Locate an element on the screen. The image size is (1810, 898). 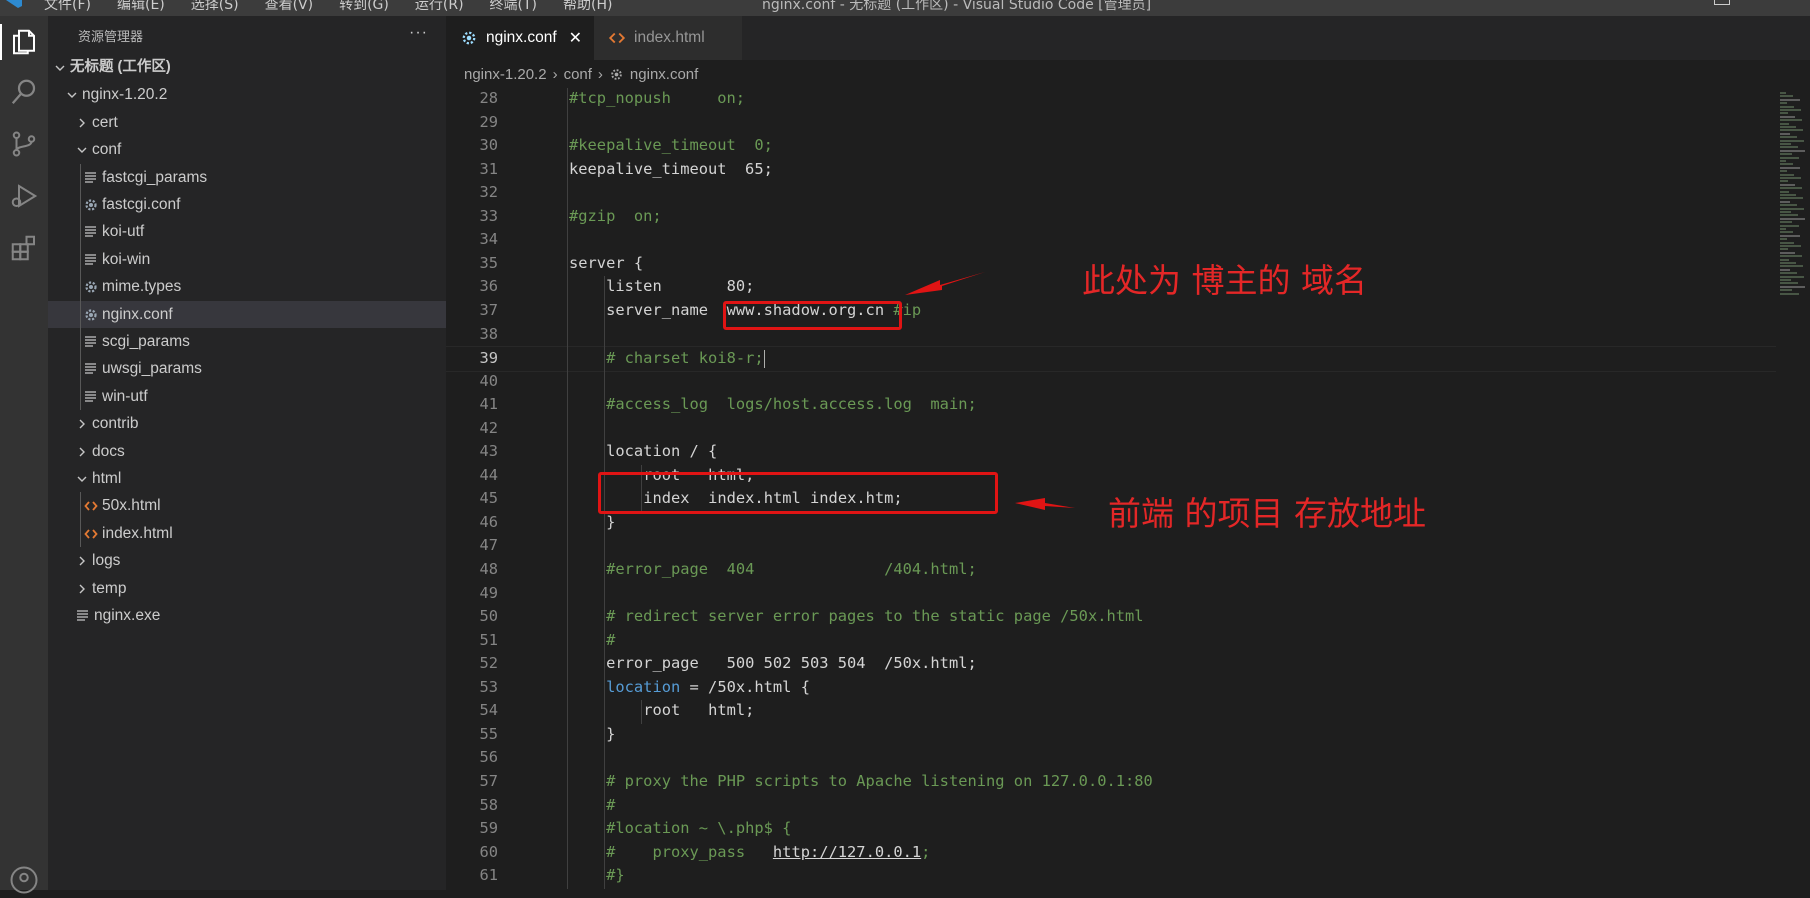
menu-item: 转到(G) is located at coordinates (364, 7).